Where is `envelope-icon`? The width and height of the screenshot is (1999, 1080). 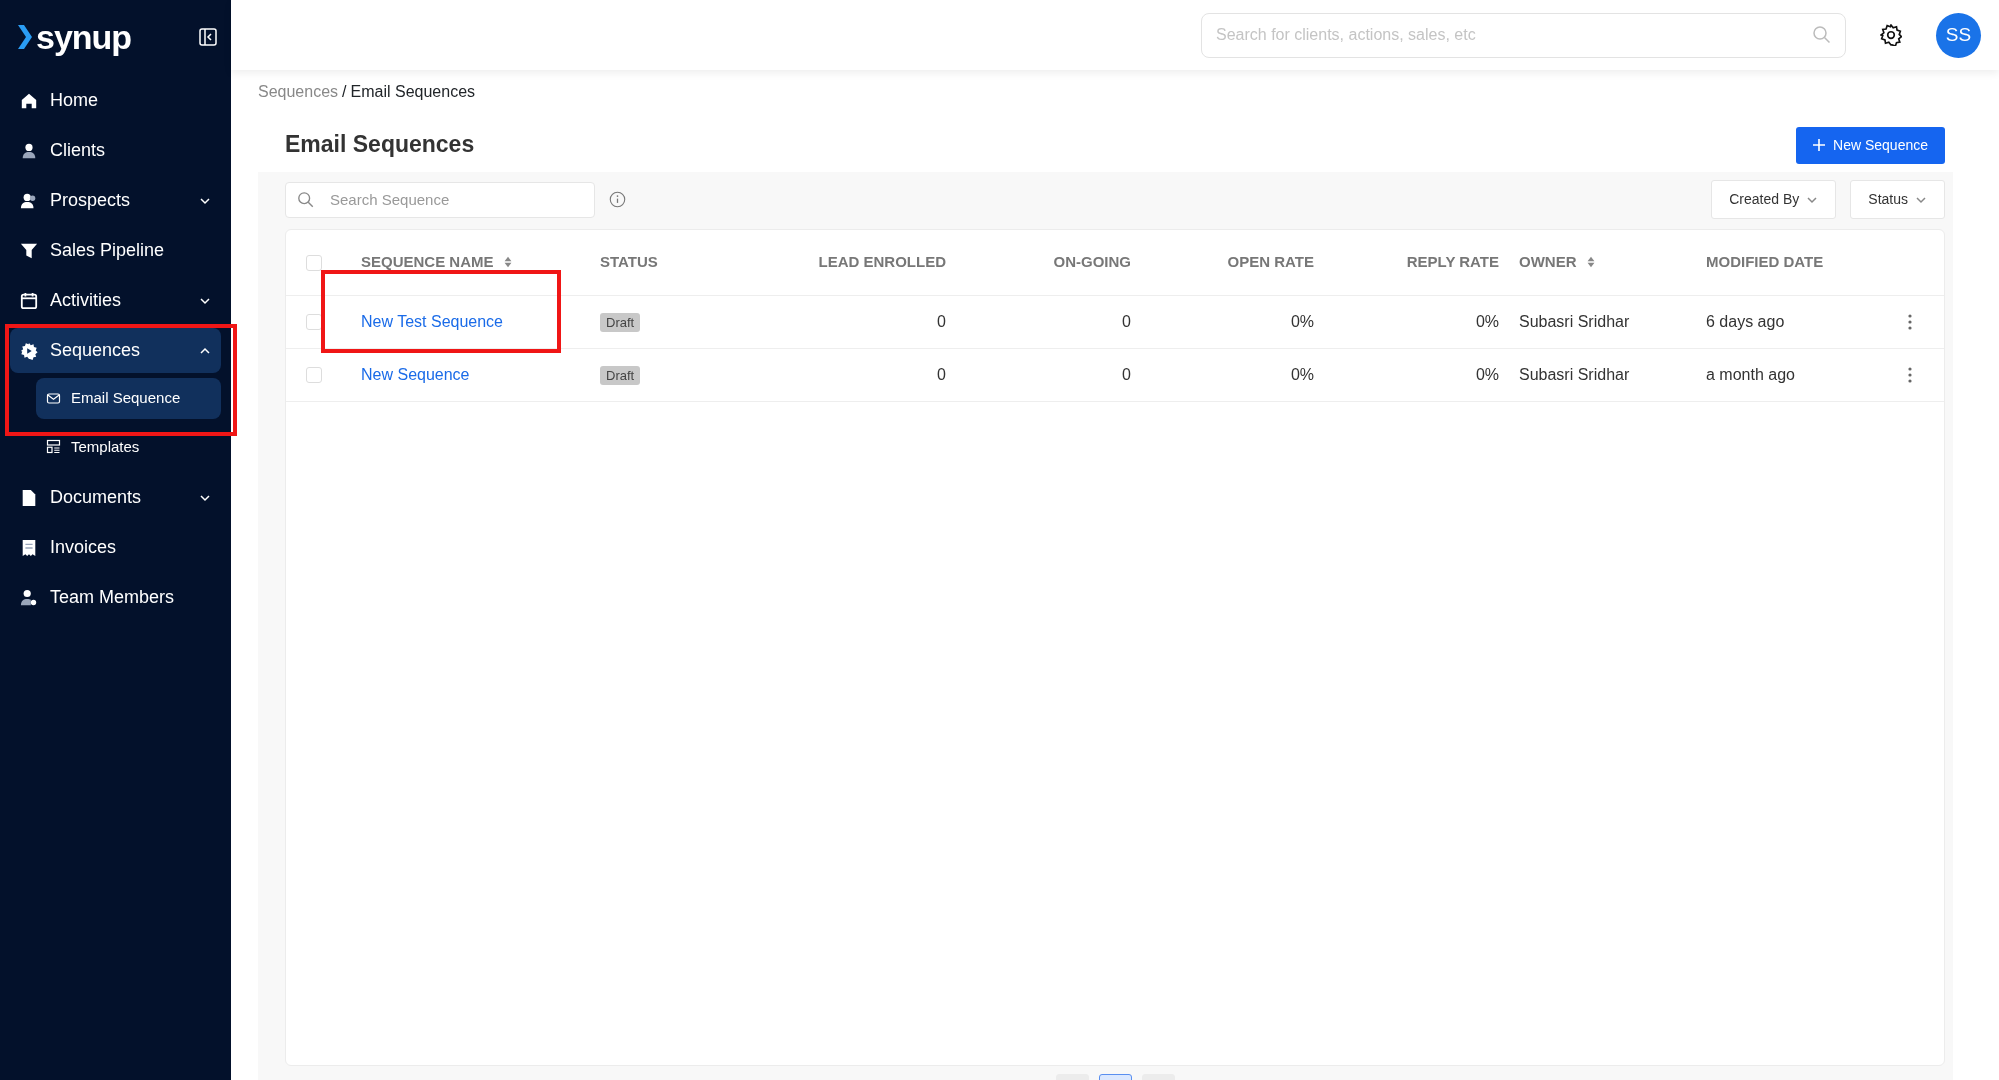 envelope-icon is located at coordinates (53, 398).